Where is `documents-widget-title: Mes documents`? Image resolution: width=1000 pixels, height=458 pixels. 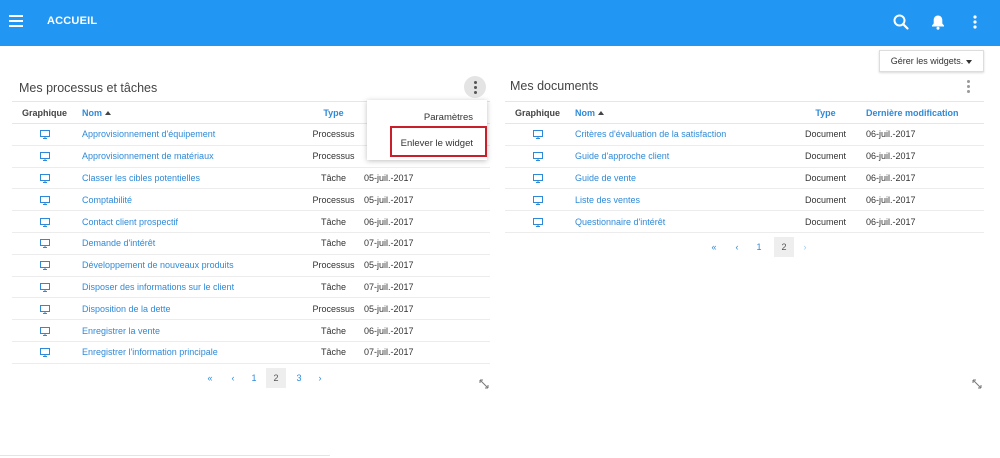
documents-widget-title: Mes documents is located at coordinates (554, 86).